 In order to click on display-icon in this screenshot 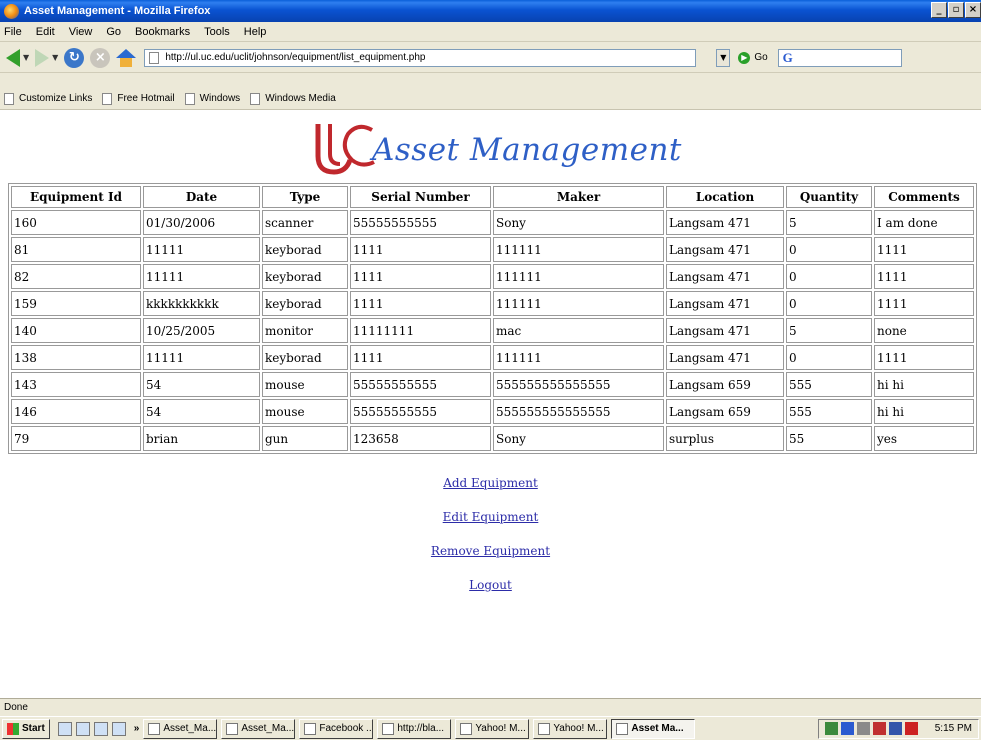, I will do `click(847, 728)`.